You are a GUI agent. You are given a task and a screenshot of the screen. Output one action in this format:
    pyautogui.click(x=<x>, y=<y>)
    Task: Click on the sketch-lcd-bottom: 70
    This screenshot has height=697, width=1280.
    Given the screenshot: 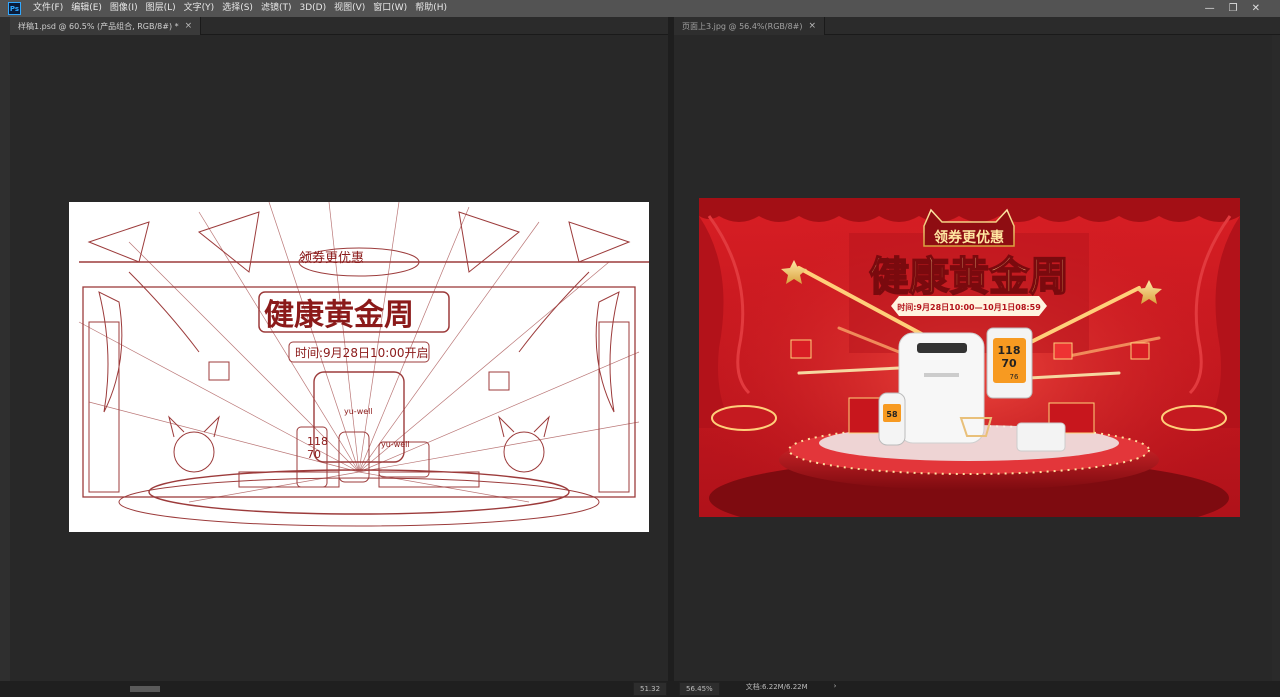 What is the action you would take?
    pyautogui.click(x=314, y=454)
    